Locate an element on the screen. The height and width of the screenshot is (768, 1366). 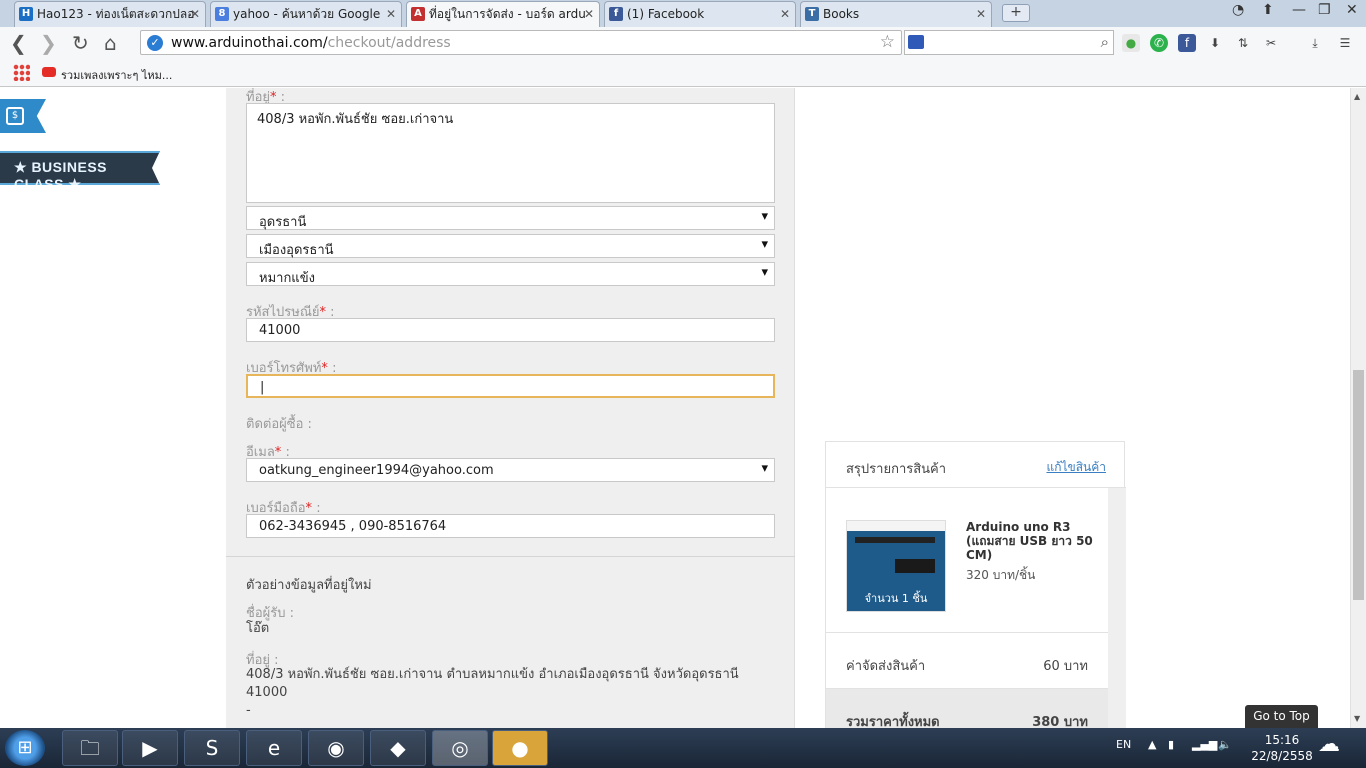
page-scrollbar: ▲ ▼ is located at coordinates (1358, 408).